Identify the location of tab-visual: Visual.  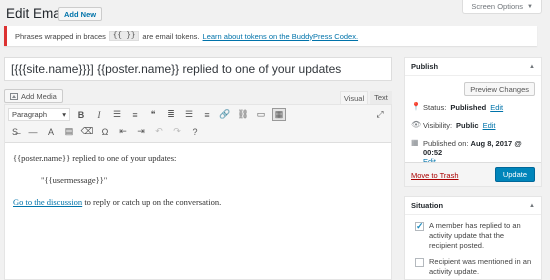
(354, 97).